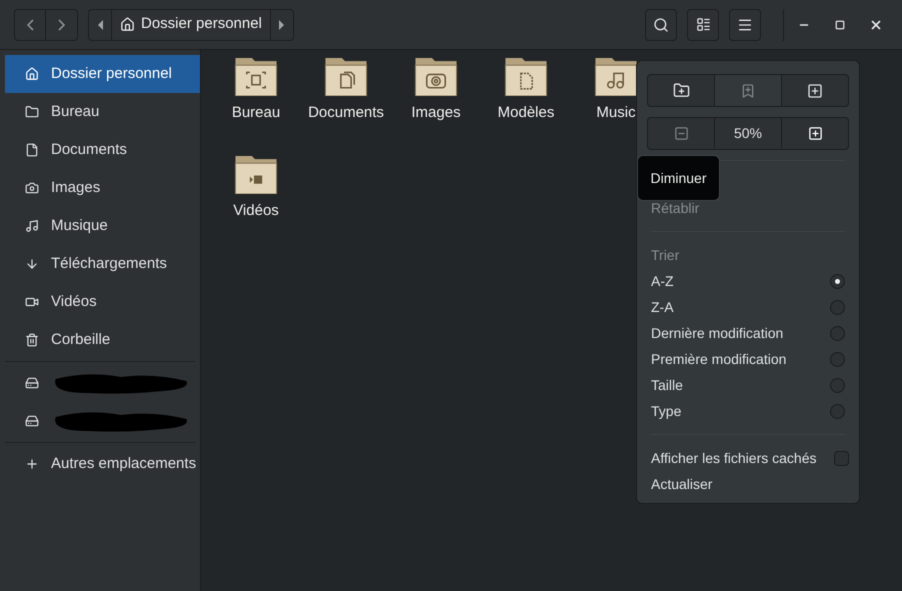 This screenshot has width=902, height=591. I want to click on view-button, so click(703, 24).